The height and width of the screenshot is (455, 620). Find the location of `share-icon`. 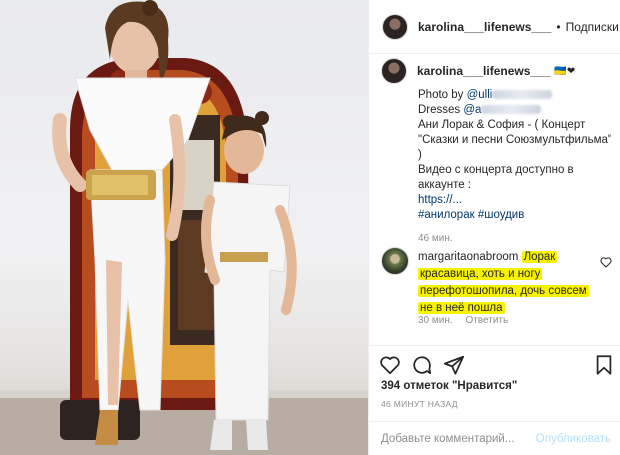

share-icon is located at coordinates (454, 365).